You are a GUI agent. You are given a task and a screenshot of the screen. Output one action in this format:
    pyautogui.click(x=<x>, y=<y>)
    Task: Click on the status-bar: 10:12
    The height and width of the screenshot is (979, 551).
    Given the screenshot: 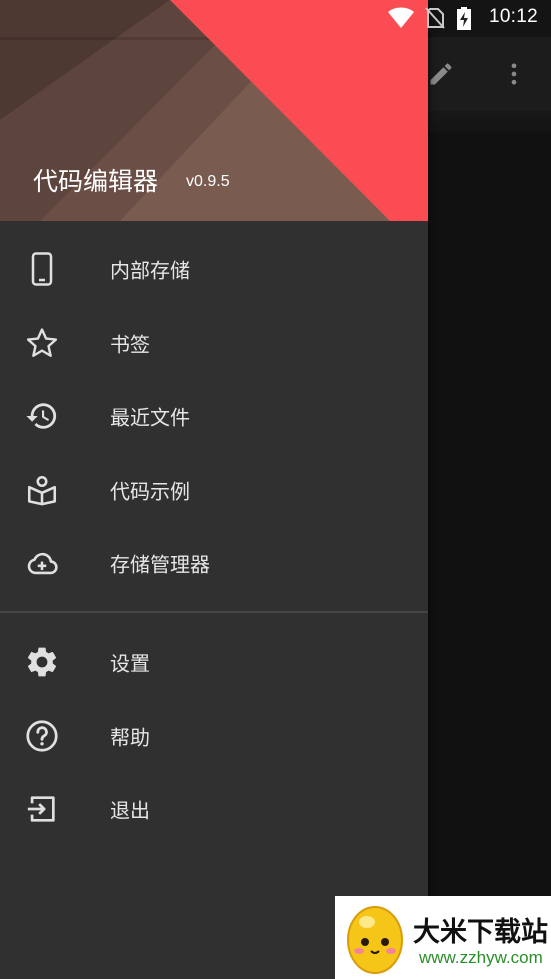 What is the action you would take?
    pyautogui.click(x=275, y=18)
    